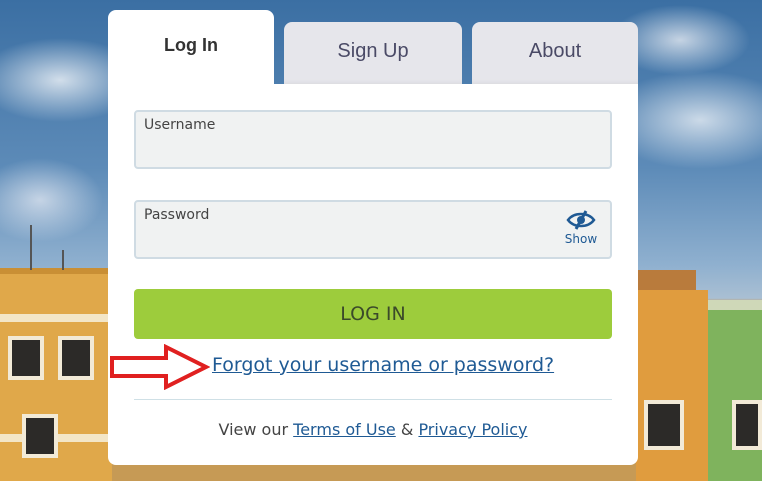 The width and height of the screenshot is (762, 481). I want to click on background-building-right, so click(672, 385).